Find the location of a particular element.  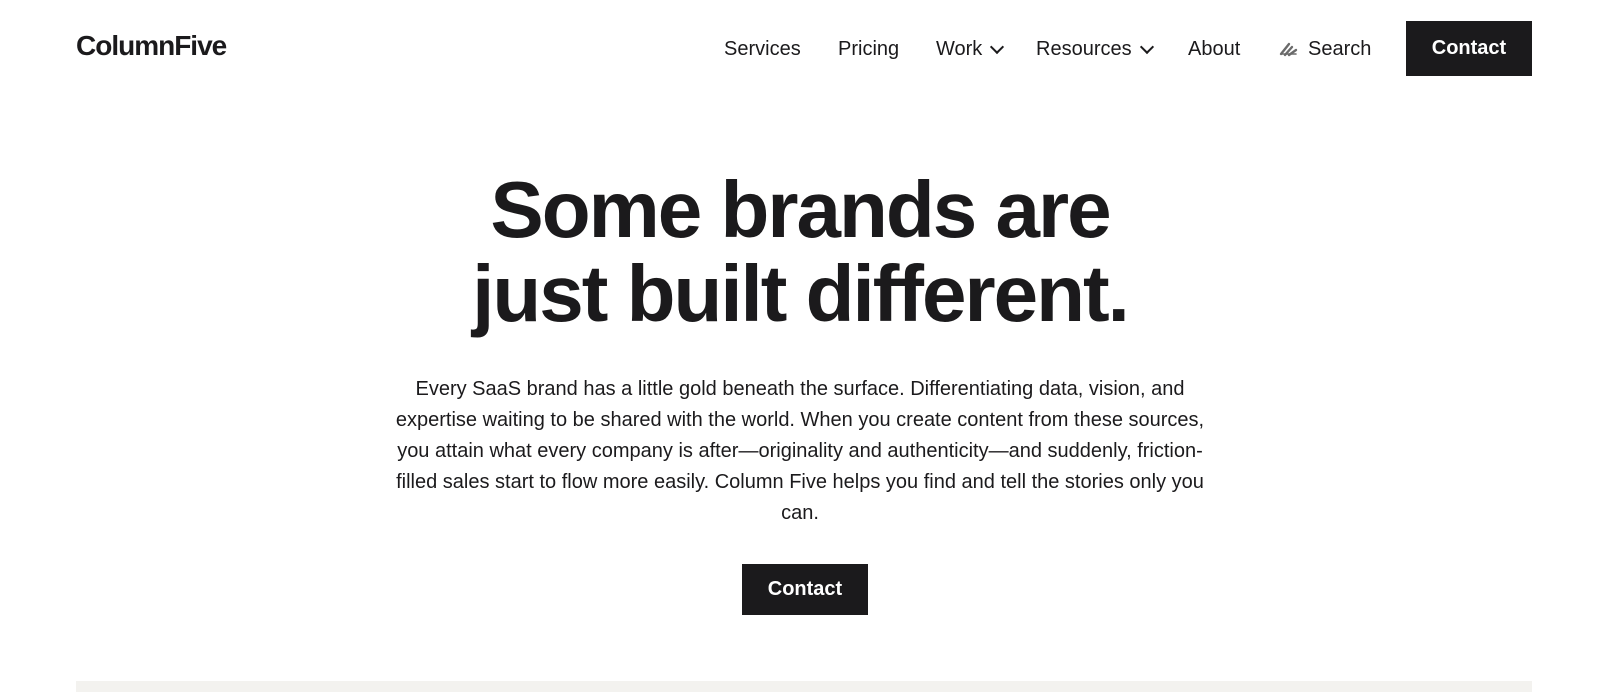

column-five-logo: ColumnFive is located at coordinates (151, 46).